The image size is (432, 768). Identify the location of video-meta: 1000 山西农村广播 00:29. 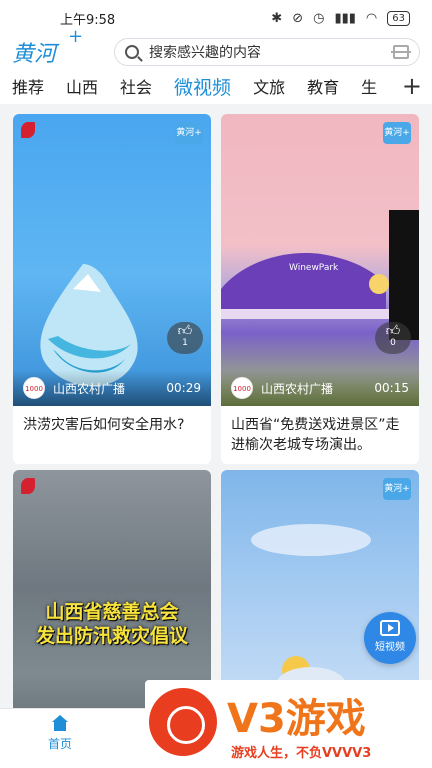
(112, 388).